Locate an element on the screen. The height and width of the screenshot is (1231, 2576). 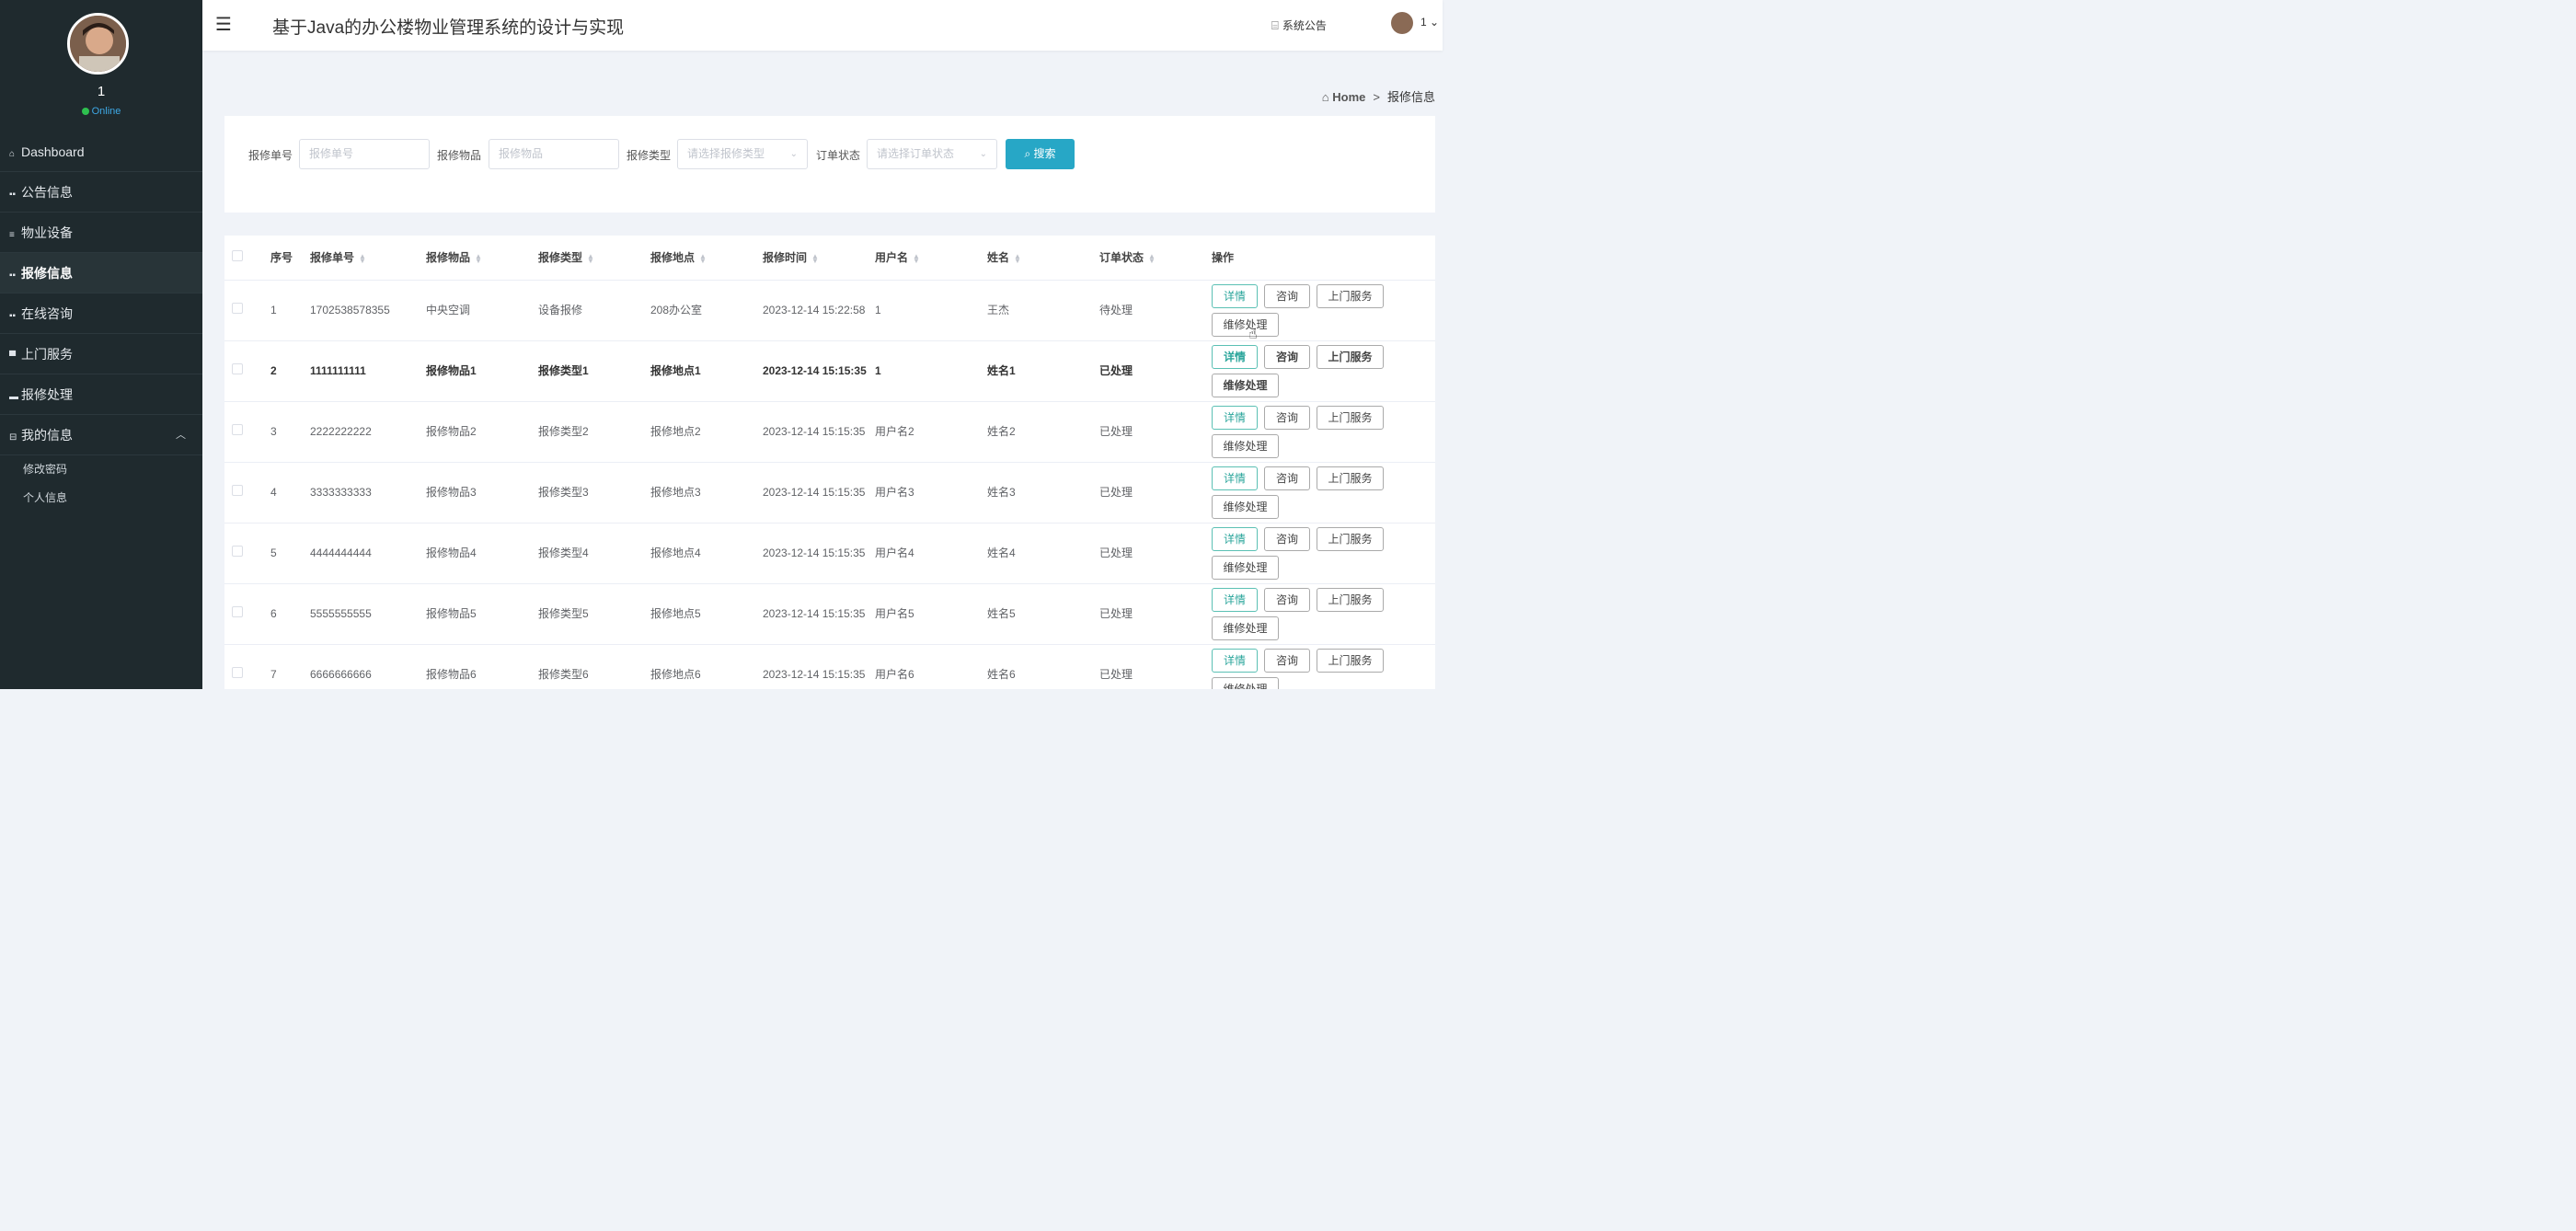
cell-status: 待处理 is located at coordinates (1155, 310).